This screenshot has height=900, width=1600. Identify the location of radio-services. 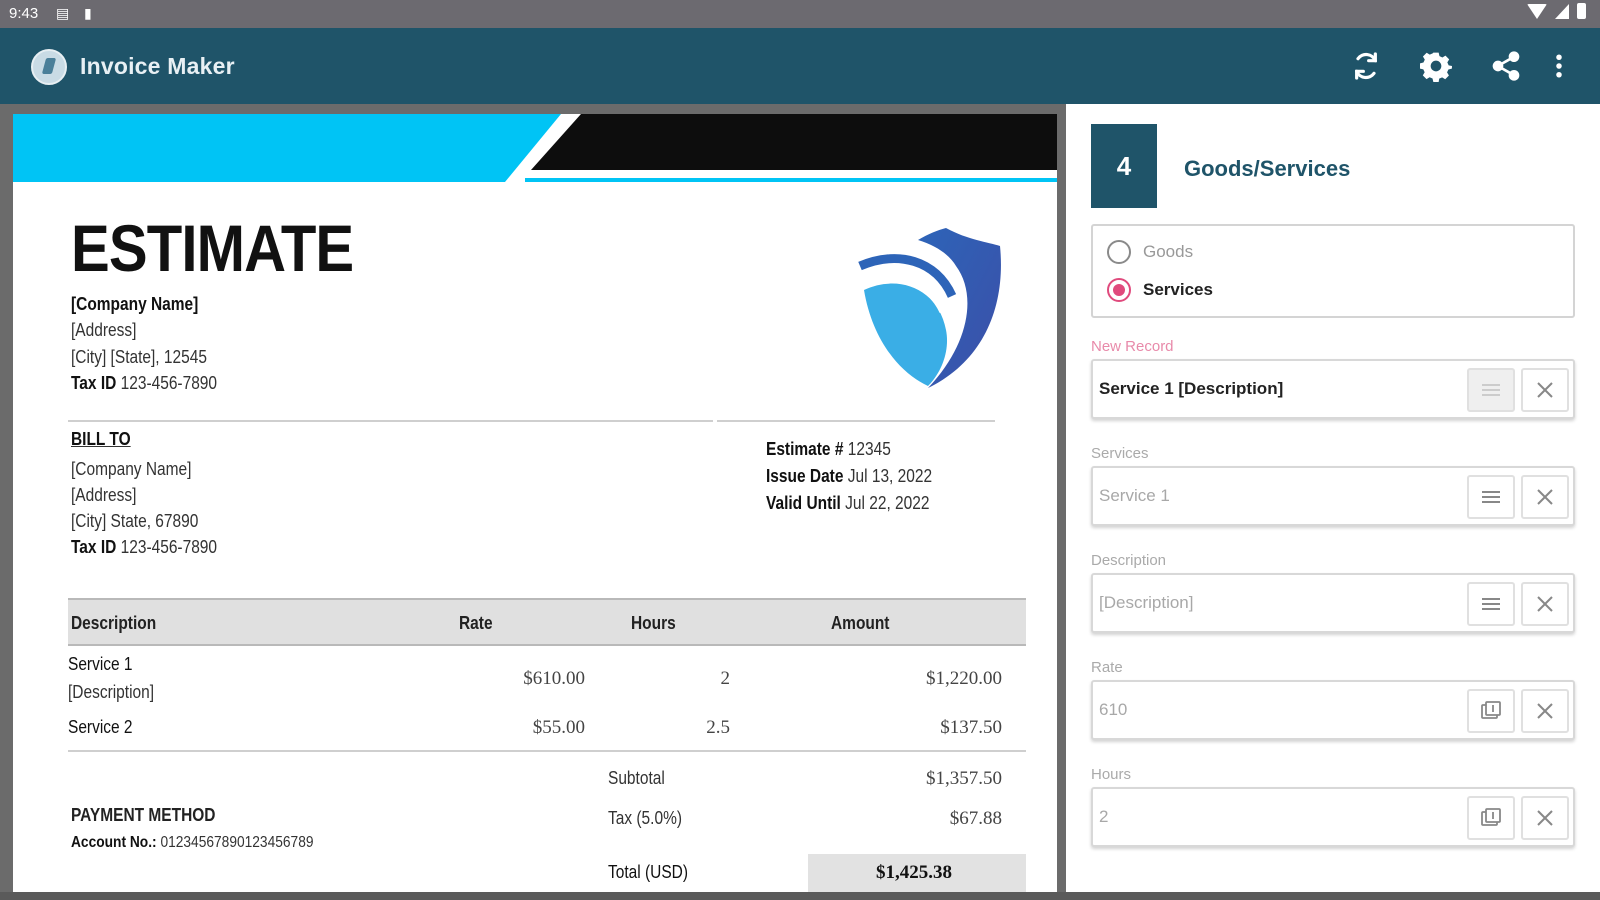
(1119, 290).